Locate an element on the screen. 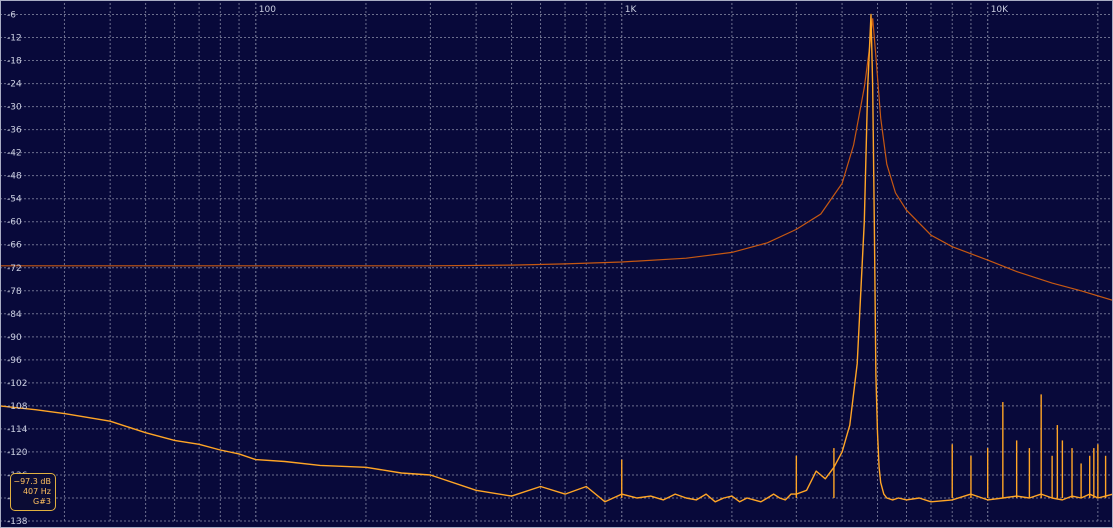 This screenshot has width=1113, height=528. x-tick-label: 10K is located at coordinates (1000, 10).